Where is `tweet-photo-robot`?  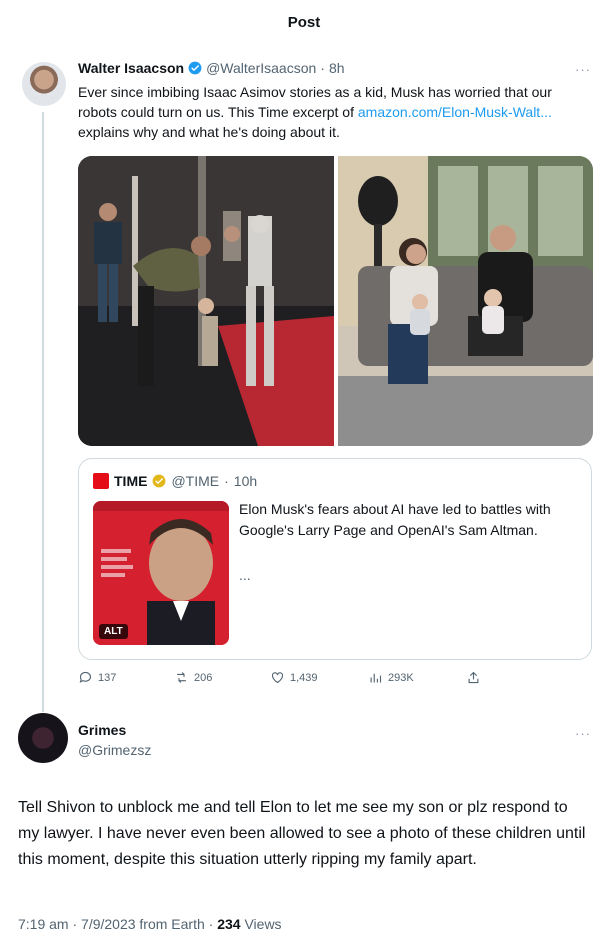 tweet-photo-robot is located at coordinates (206, 301).